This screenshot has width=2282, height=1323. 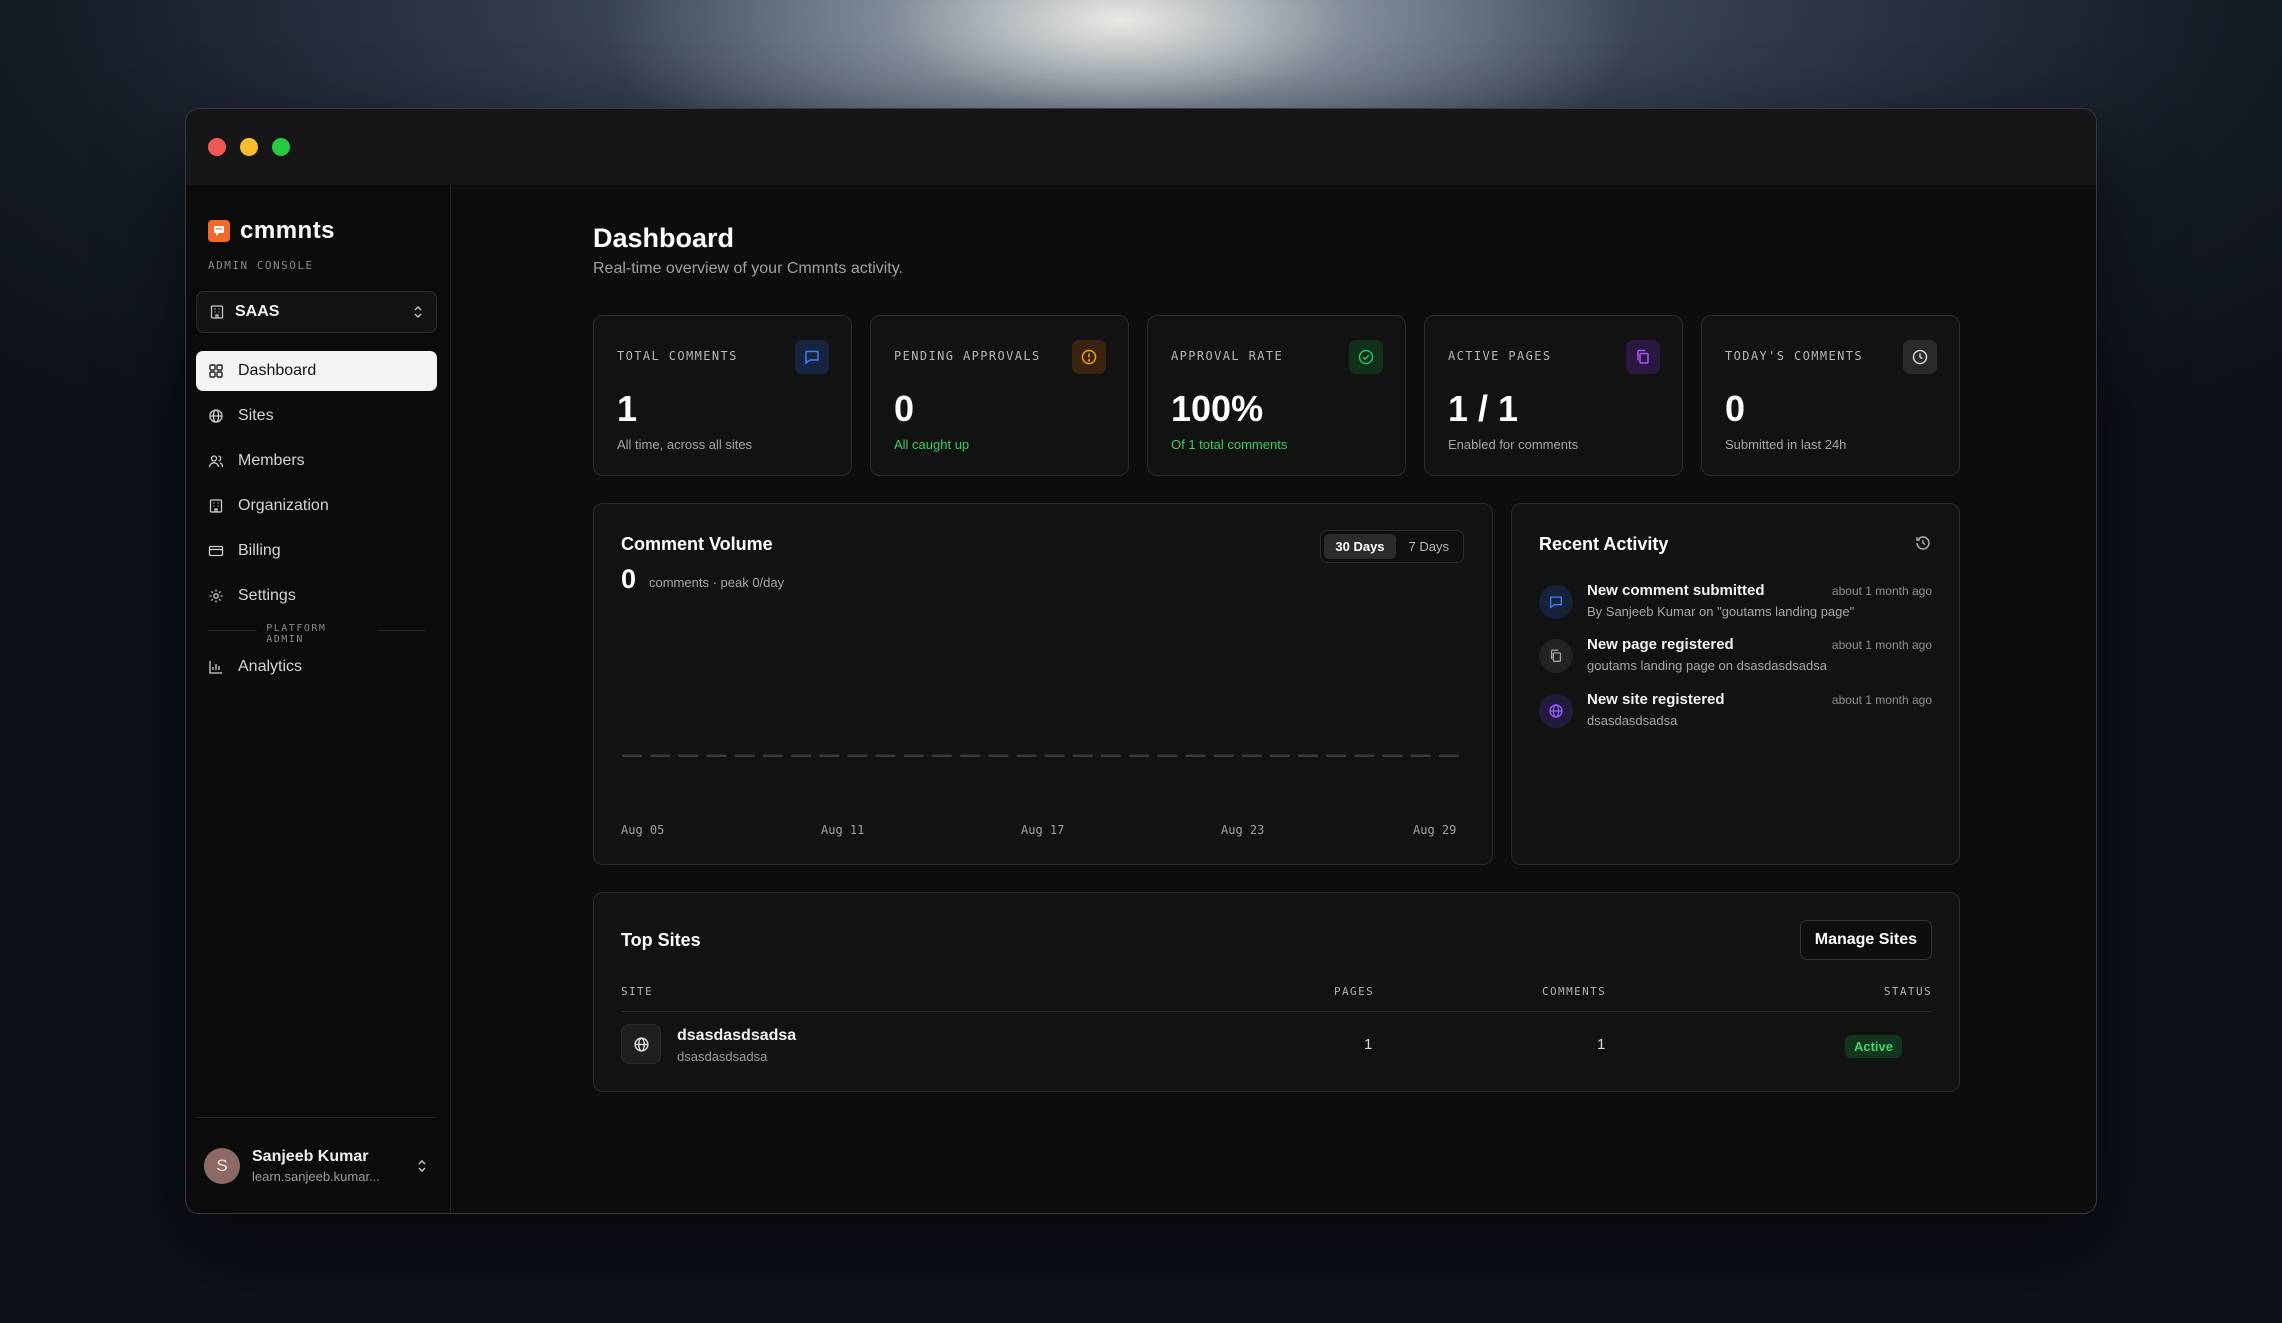 I want to click on sidebar-item-label: Dashboard, so click(x=277, y=370).